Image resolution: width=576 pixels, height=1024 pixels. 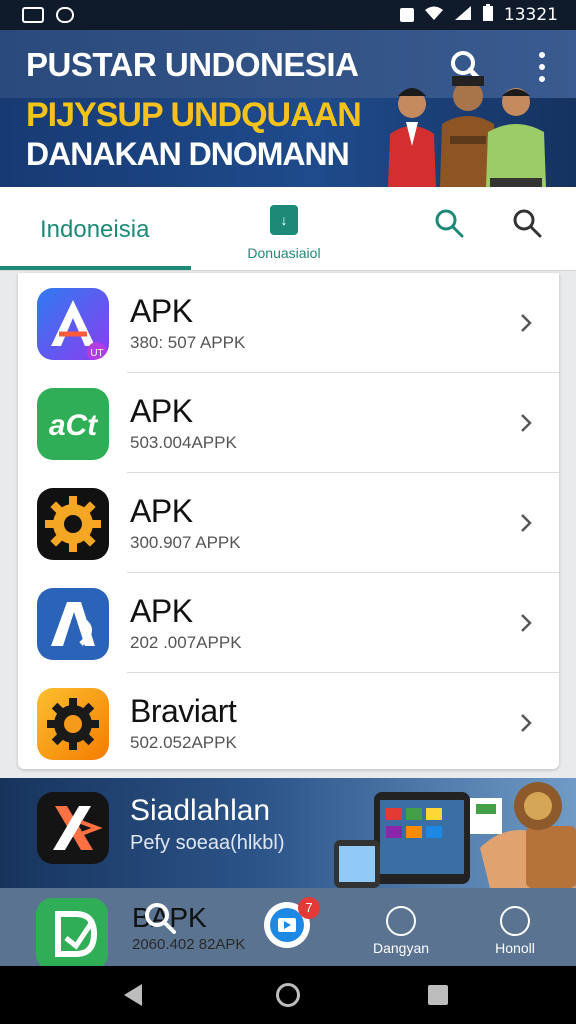 What do you see at coordinates (73, 624) in the screenshot?
I see `app-blue-a-icon` at bounding box center [73, 624].